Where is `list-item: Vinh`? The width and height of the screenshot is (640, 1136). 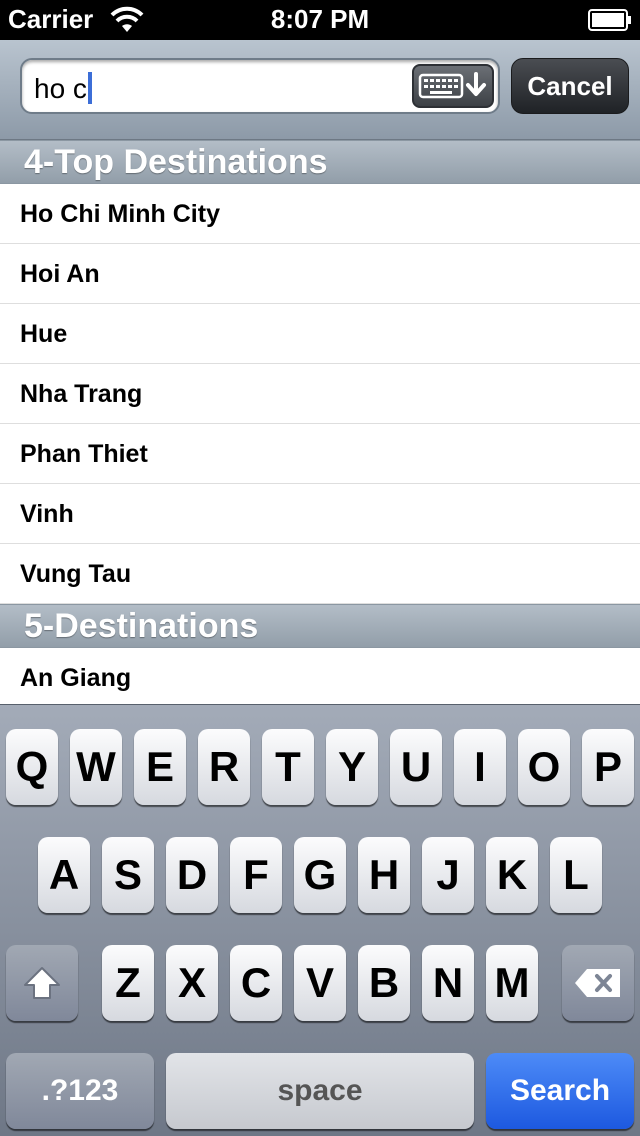 list-item: Vinh is located at coordinates (320, 514).